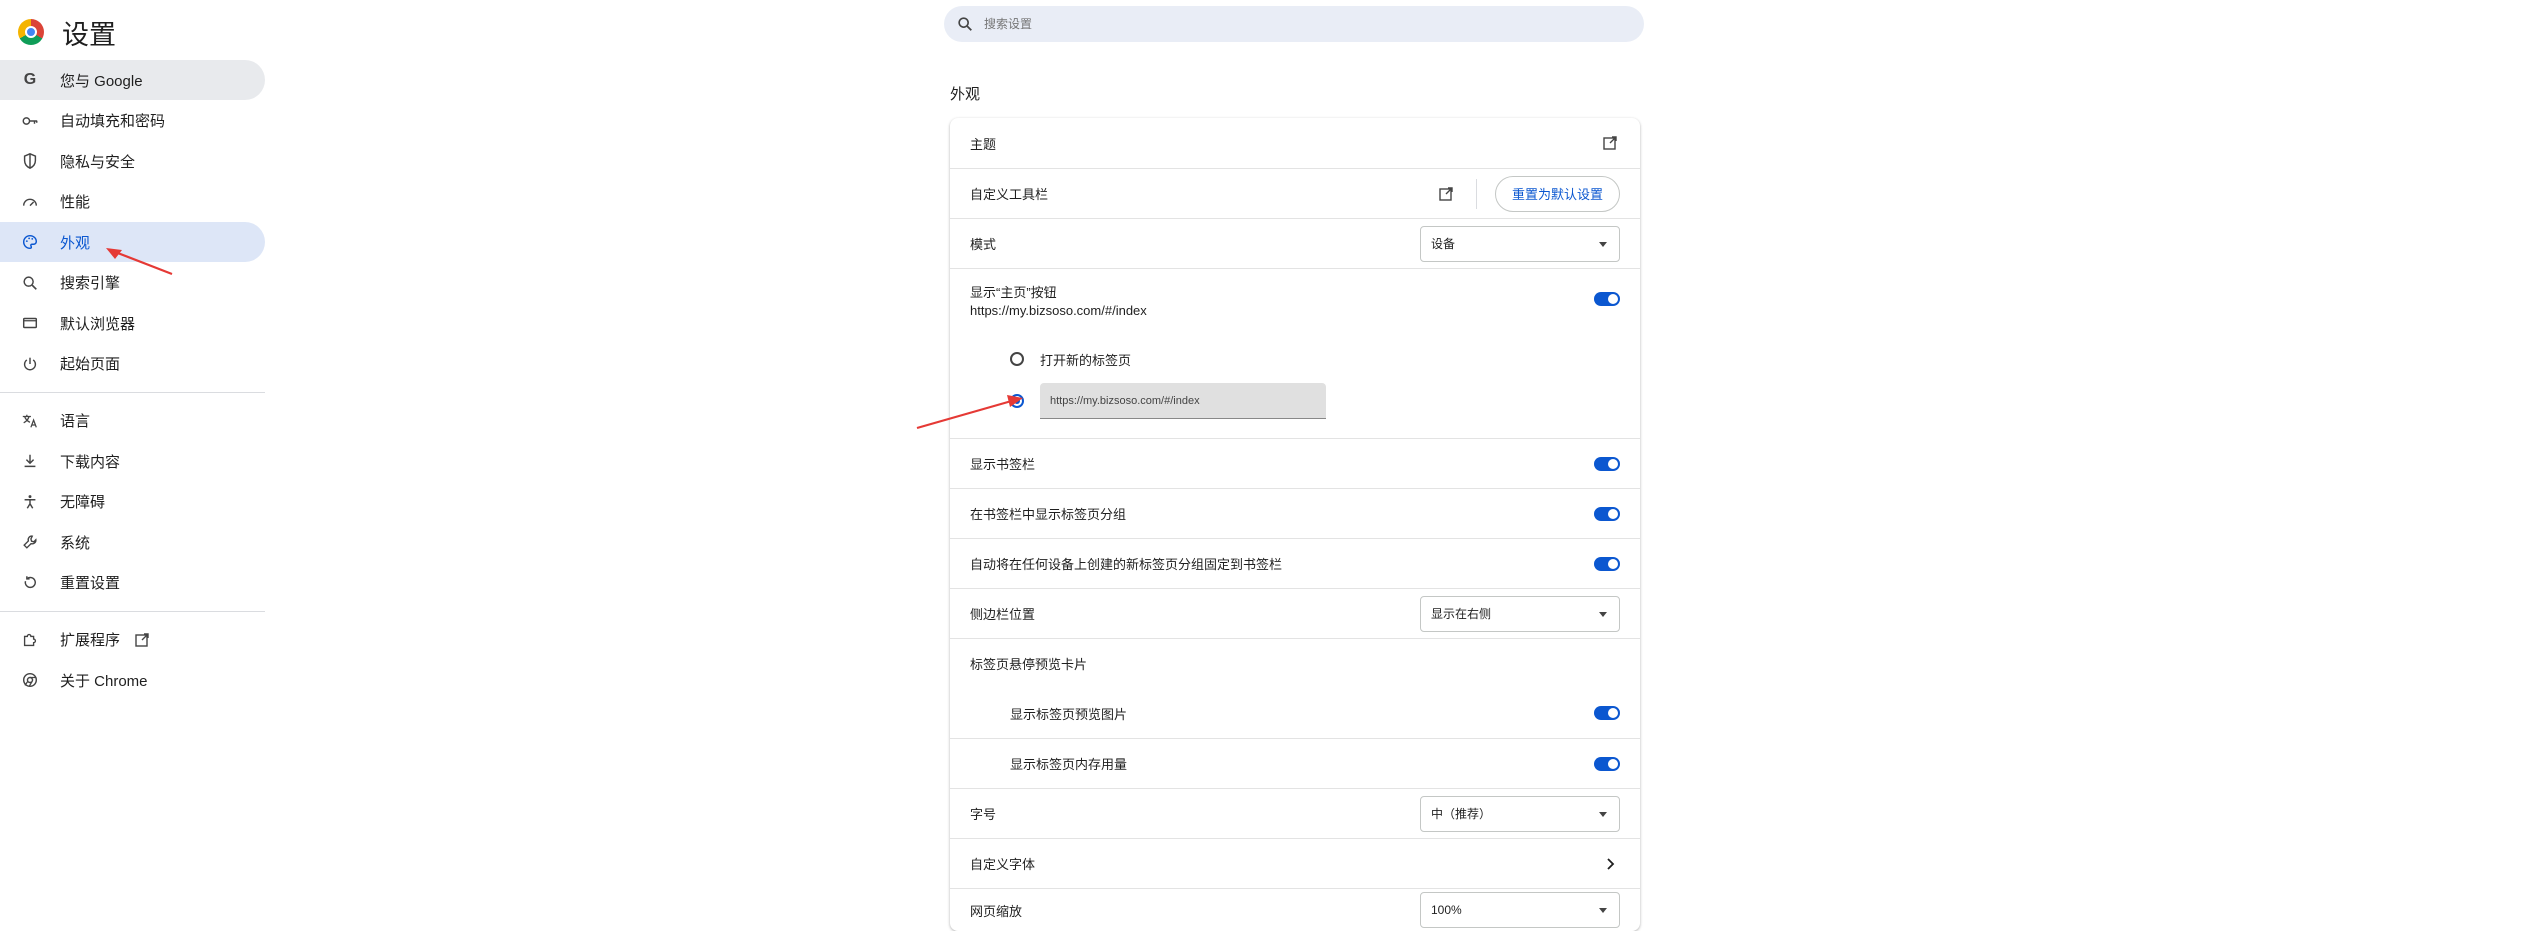 Image resolution: width=2539 pixels, height=931 pixels. What do you see at coordinates (104, 681) in the screenshot?
I see `sidebar-item-label: 关于 Chrome` at bounding box center [104, 681].